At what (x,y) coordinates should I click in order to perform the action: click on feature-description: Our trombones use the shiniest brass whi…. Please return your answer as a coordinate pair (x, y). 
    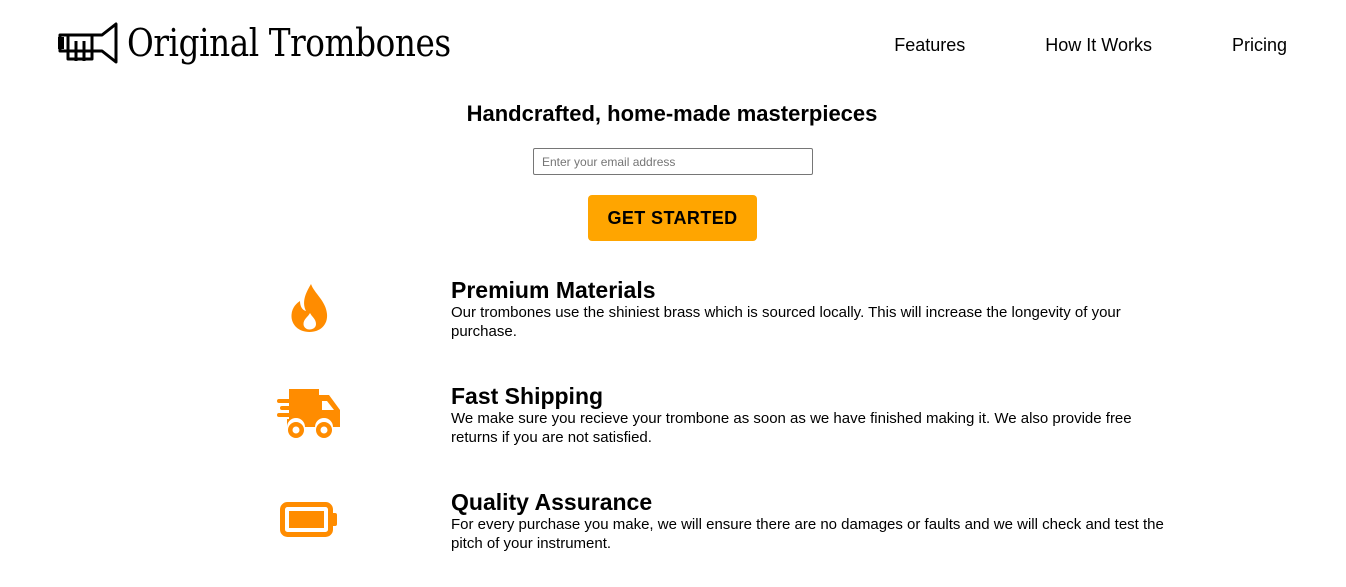
    Looking at the image, I should click on (786, 322).